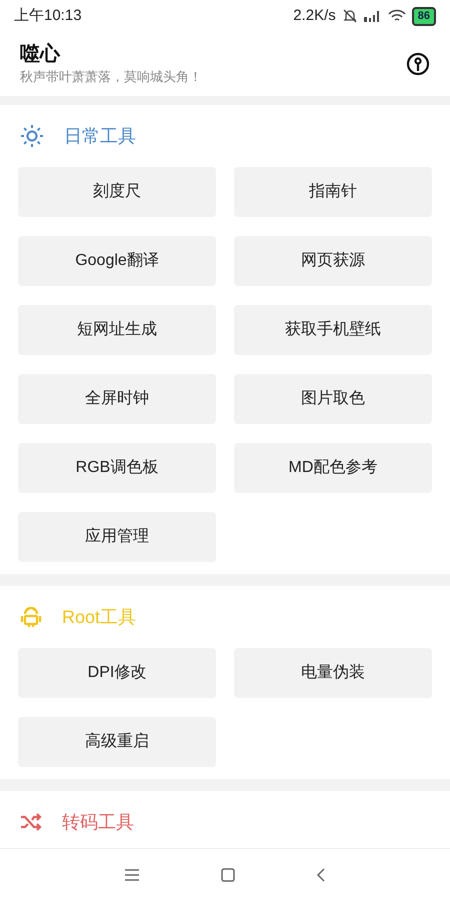  What do you see at coordinates (117, 261) in the screenshot?
I see `tool-button: Google翻译` at bounding box center [117, 261].